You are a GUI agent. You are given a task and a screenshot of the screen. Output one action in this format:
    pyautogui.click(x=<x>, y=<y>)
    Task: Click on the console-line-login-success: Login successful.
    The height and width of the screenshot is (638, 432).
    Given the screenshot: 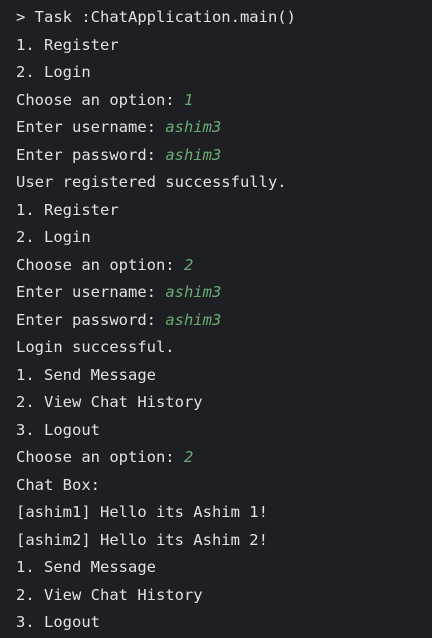 What is the action you would take?
    pyautogui.click(x=224, y=348)
    